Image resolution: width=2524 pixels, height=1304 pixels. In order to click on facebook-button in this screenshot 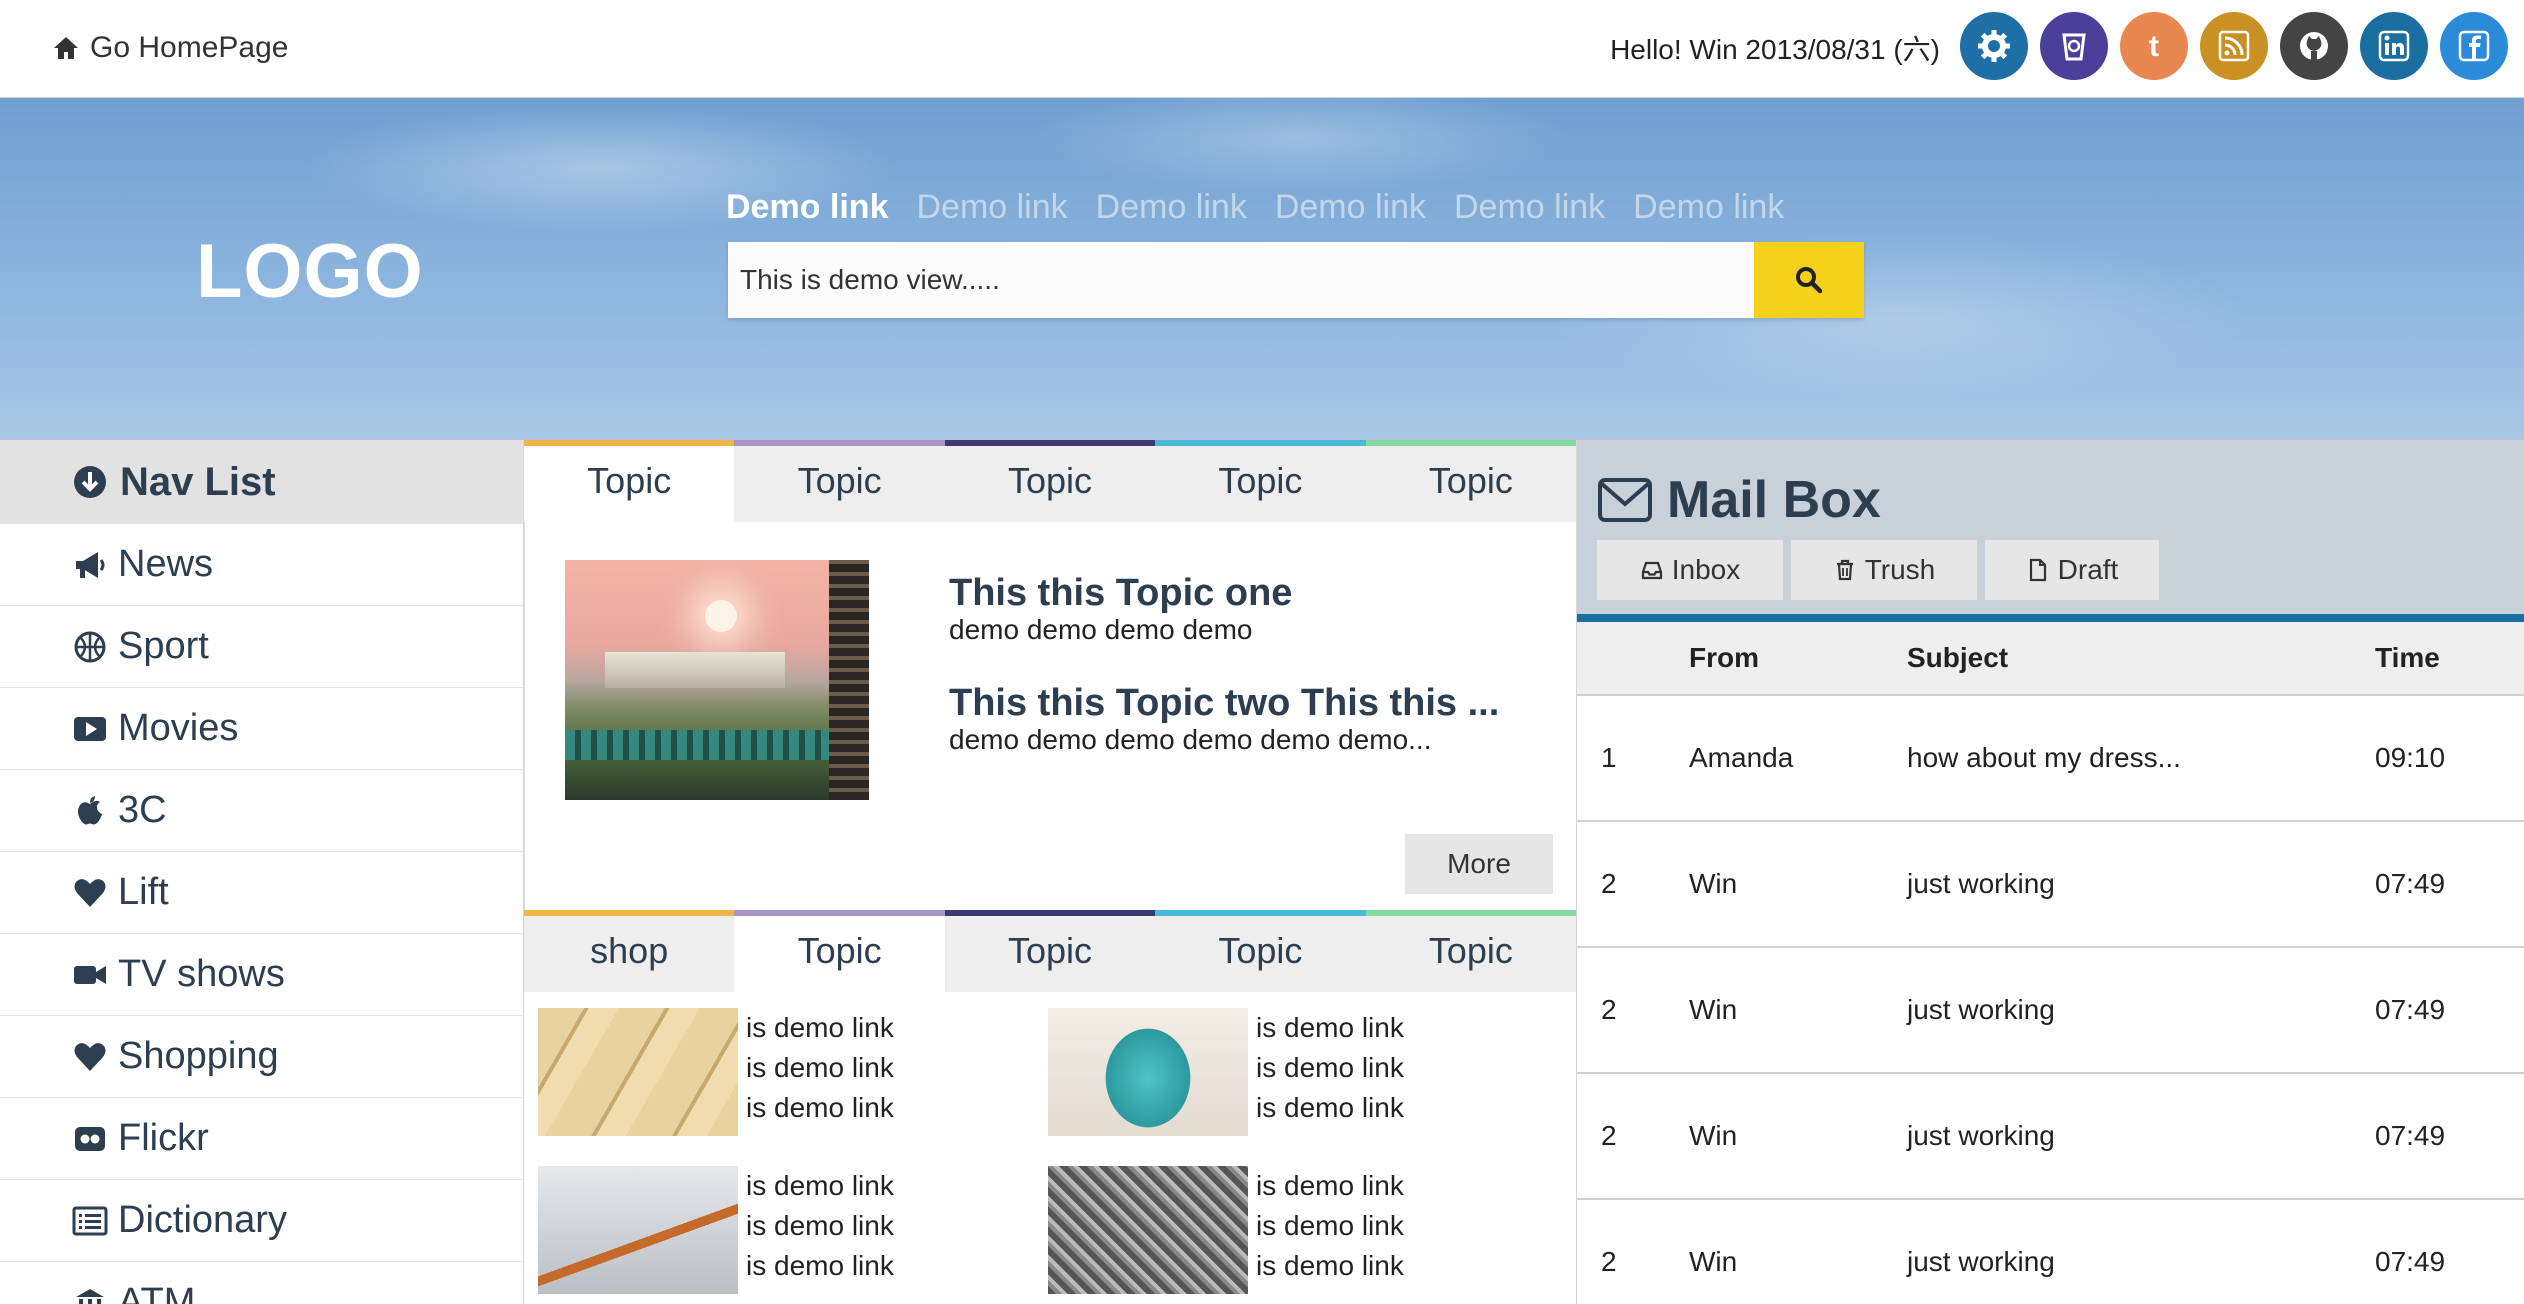, I will do `click(2474, 46)`.